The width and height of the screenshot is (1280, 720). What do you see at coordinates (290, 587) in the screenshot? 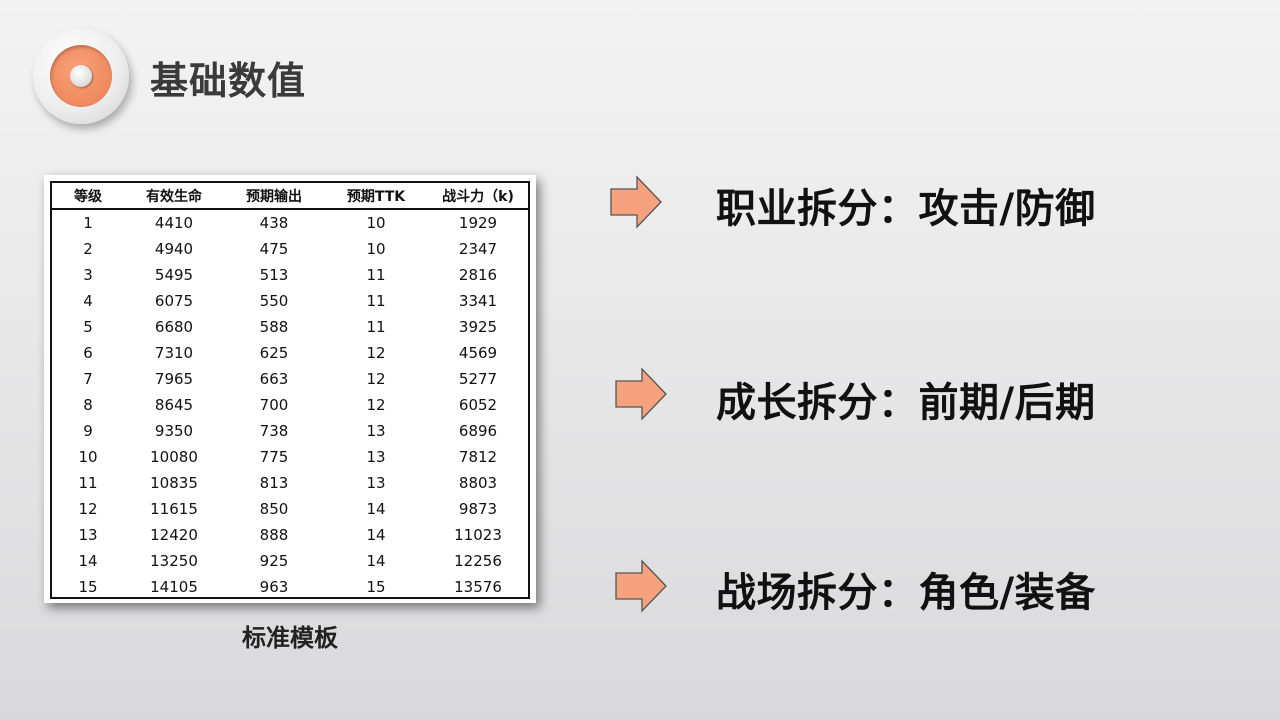
I see `table-row: 15 14105 963 15 13576` at bounding box center [290, 587].